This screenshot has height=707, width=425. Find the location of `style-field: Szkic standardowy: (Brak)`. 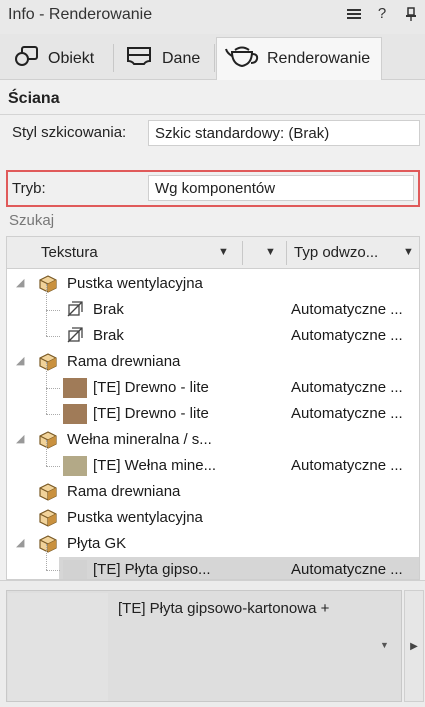

style-field: Szkic standardowy: (Brak) is located at coordinates (284, 133).